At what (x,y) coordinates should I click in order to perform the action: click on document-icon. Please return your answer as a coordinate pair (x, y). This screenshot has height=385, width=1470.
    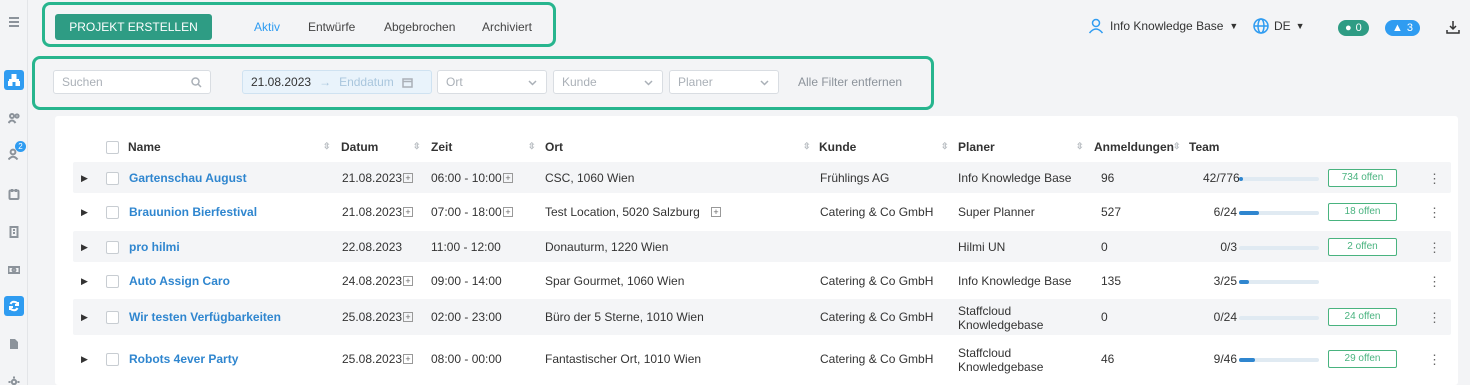
    Looking at the image, I should click on (14, 344).